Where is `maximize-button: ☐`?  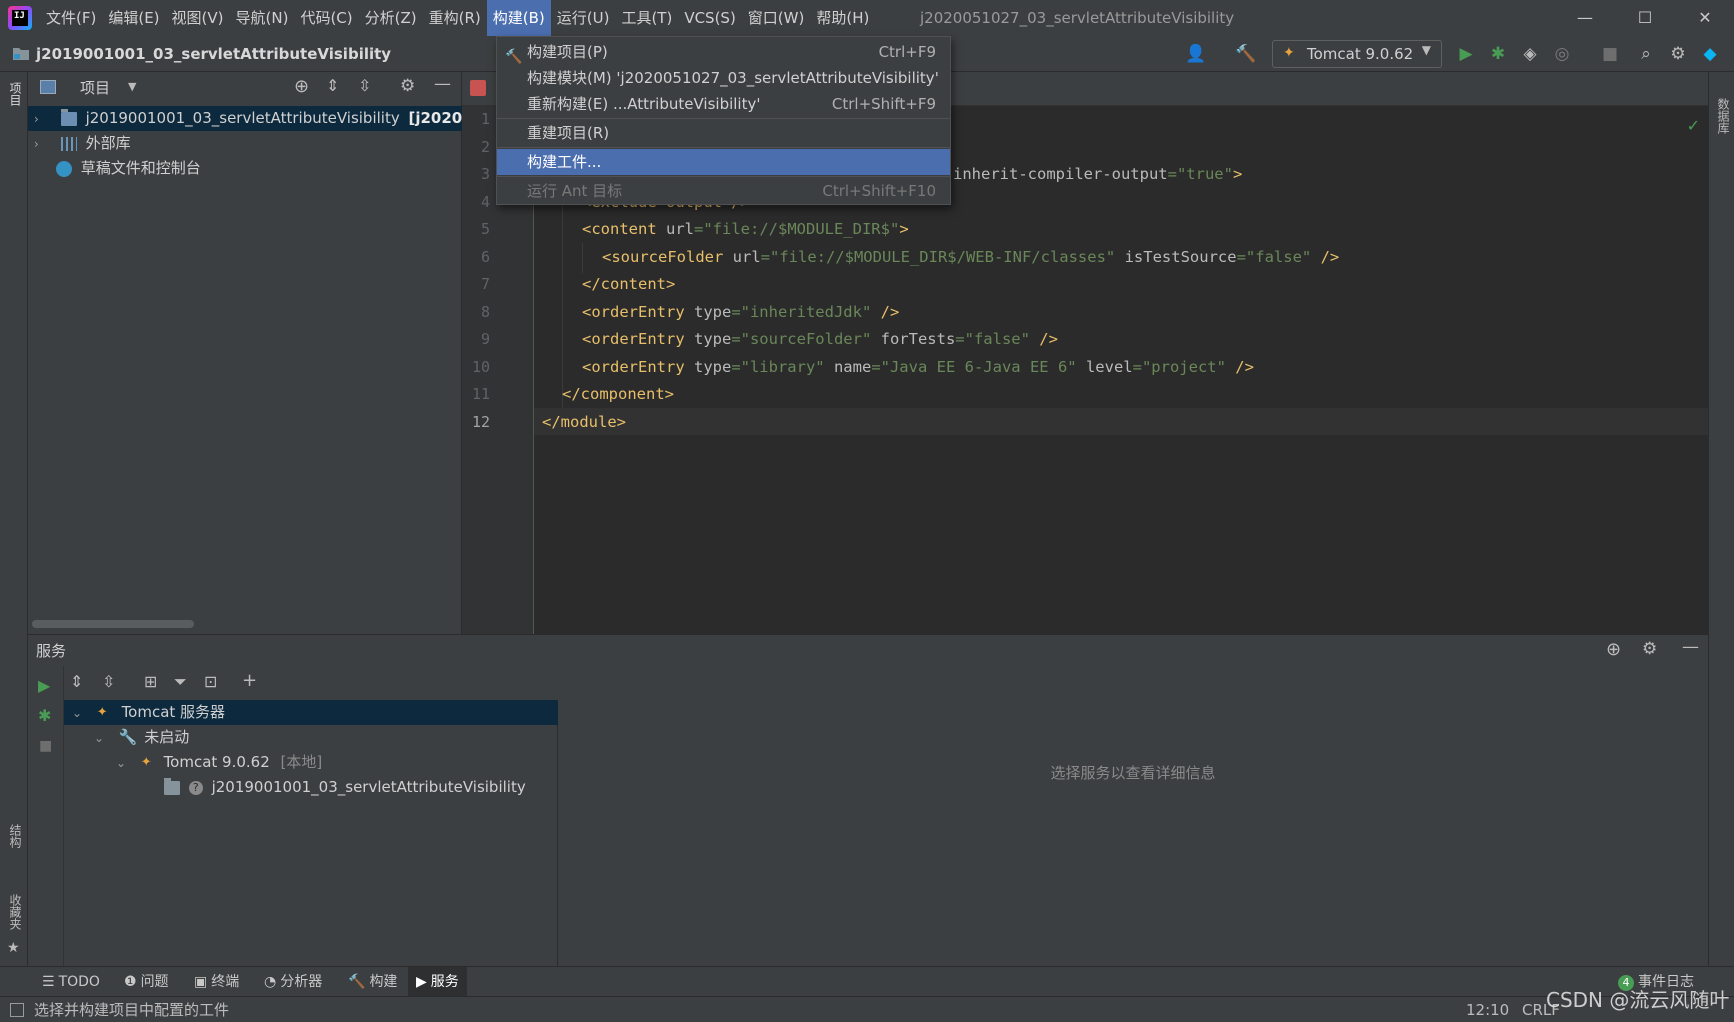
maximize-button: ☐ is located at coordinates (1645, 18).